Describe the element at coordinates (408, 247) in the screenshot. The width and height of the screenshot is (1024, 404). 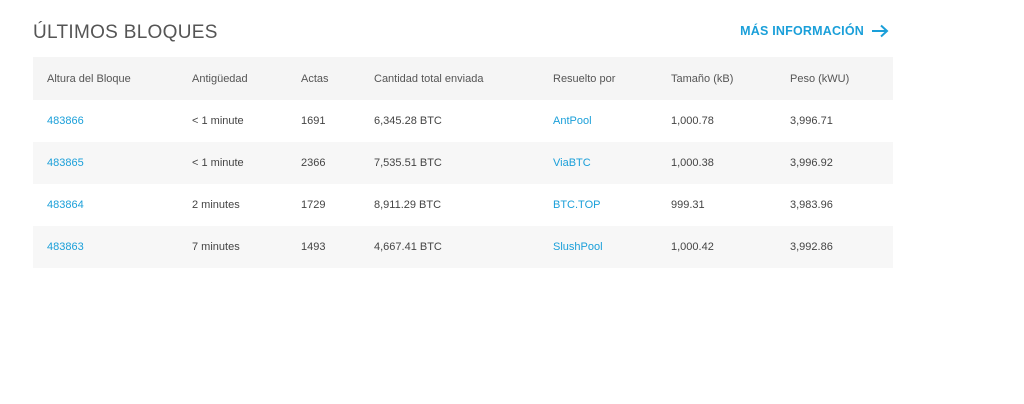
I see `block-total-sent: 4,667.41 BTC` at that location.